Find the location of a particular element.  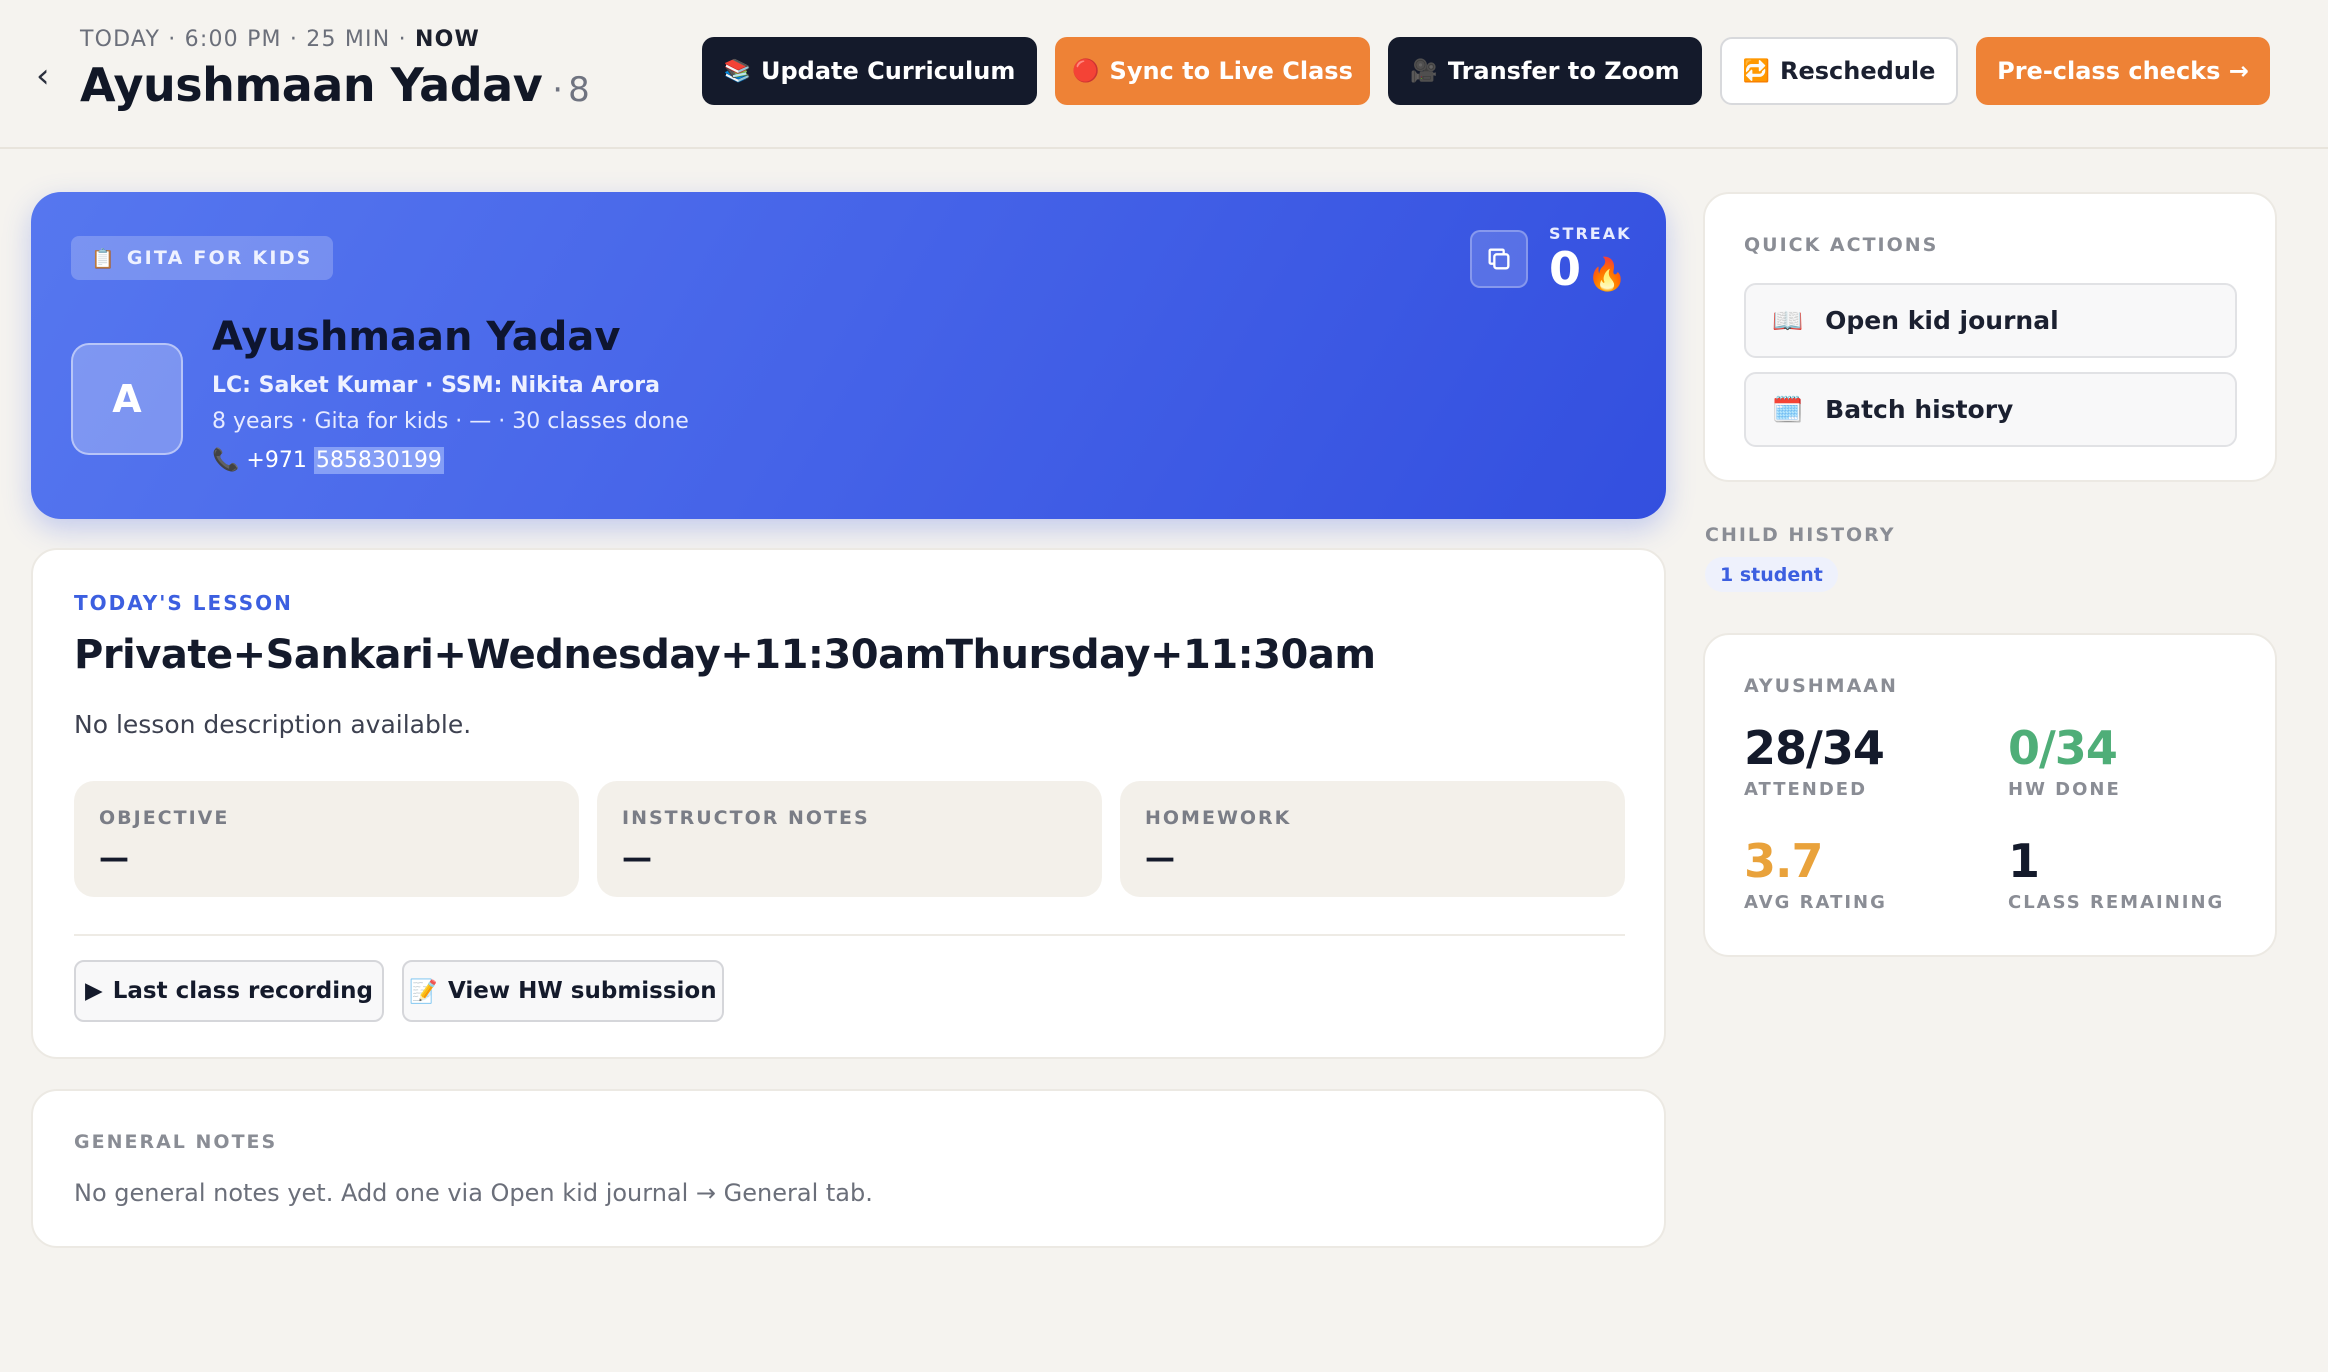

class-remaining-stat: 1 CLASS REMAINING is located at coordinates (2116, 873).